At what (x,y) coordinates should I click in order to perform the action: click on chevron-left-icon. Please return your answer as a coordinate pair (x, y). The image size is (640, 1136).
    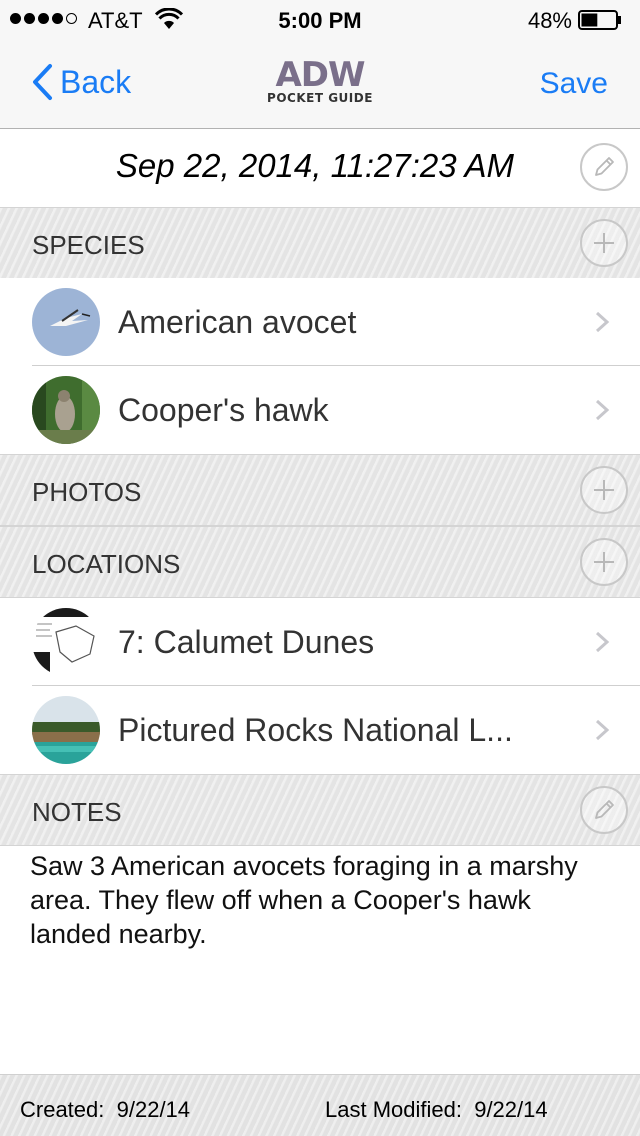
    Looking at the image, I should click on (42, 82).